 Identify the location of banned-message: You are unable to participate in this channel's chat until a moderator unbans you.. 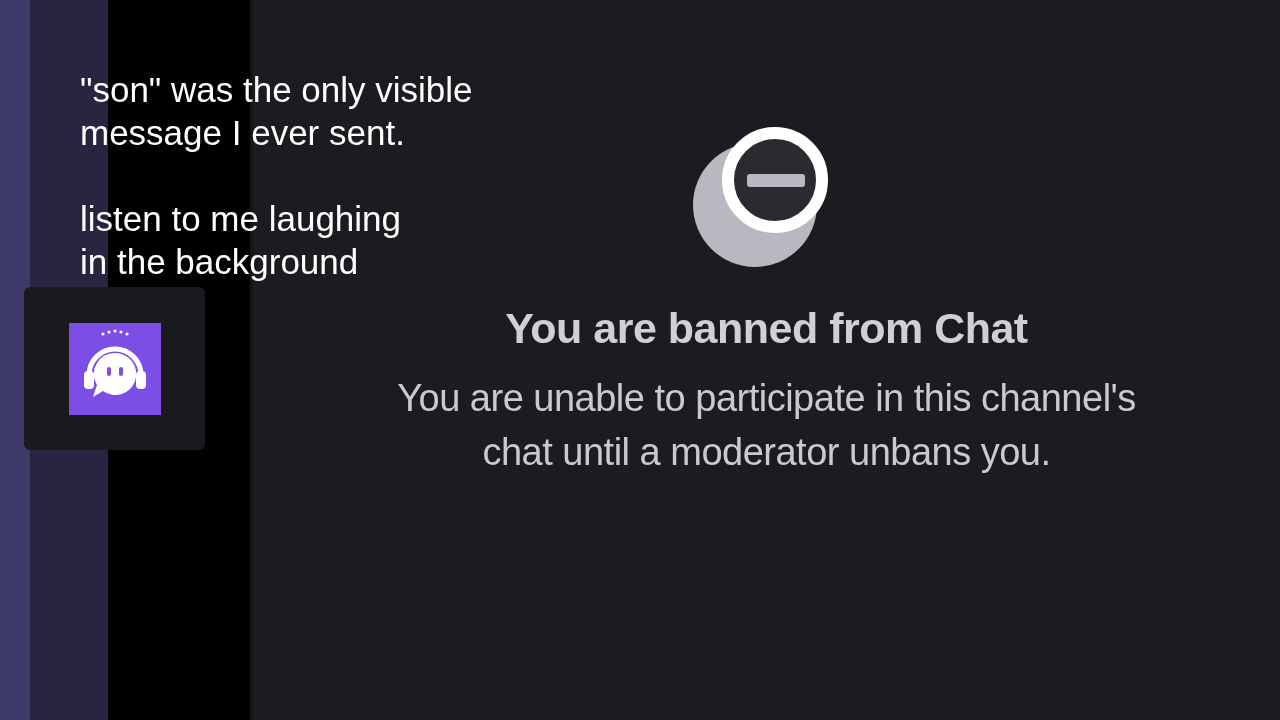
(766, 425).